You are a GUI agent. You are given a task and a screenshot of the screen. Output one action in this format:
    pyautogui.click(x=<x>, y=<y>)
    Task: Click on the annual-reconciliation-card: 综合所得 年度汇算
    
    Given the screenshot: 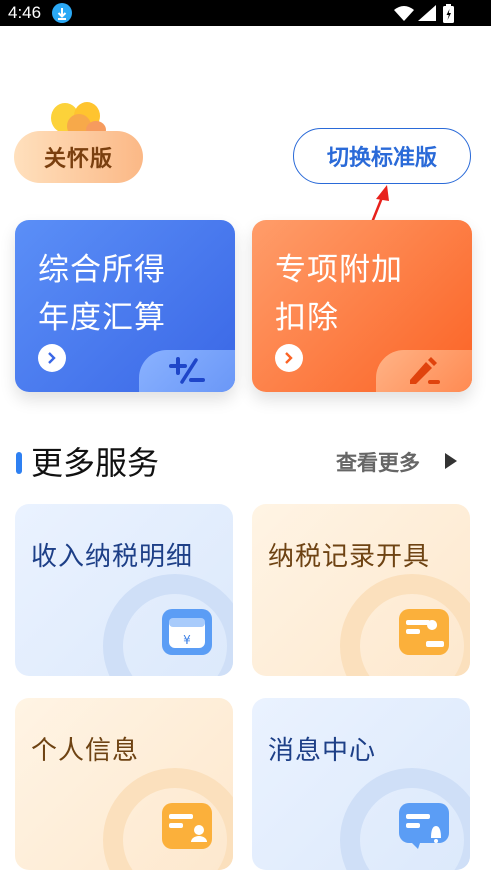 What is the action you would take?
    pyautogui.click(x=125, y=306)
    